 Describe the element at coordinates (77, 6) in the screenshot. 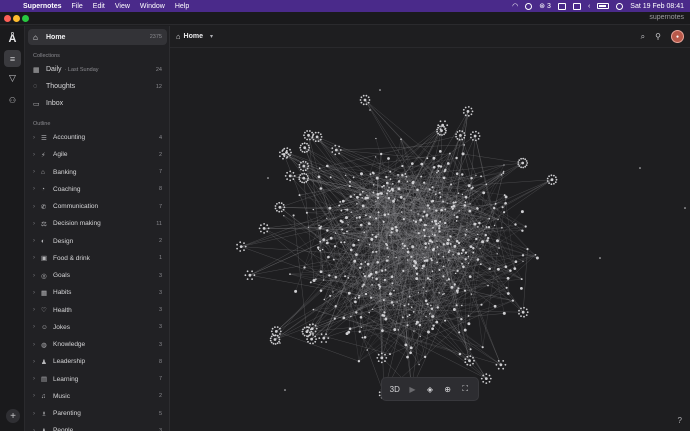

I see `menu-file: File` at that location.